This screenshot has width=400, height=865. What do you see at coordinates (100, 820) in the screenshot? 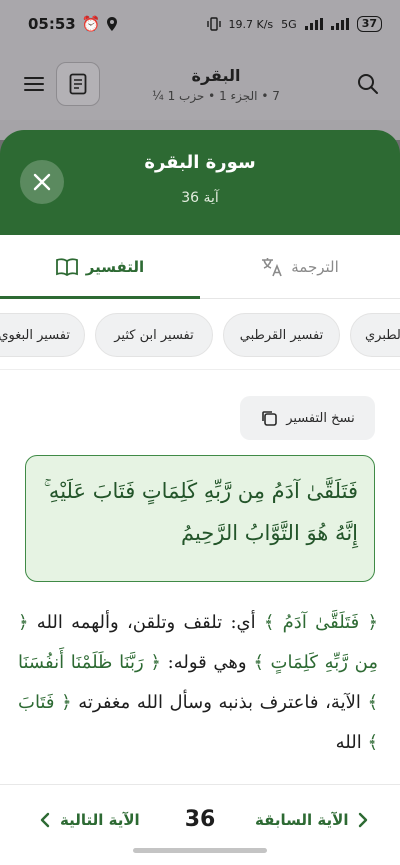
I see `next-ayah-label: الآية التالية` at bounding box center [100, 820].